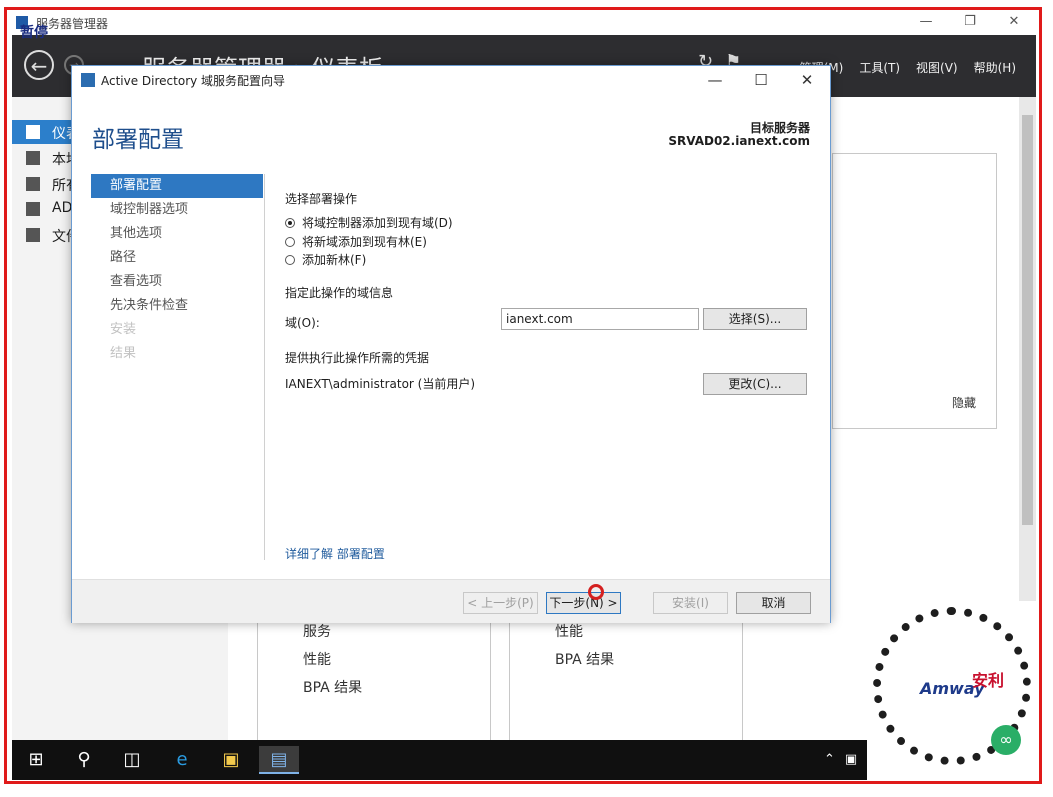 The image size is (1053, 797). I want to click on search-icon: ⚲, so click(84, 760).